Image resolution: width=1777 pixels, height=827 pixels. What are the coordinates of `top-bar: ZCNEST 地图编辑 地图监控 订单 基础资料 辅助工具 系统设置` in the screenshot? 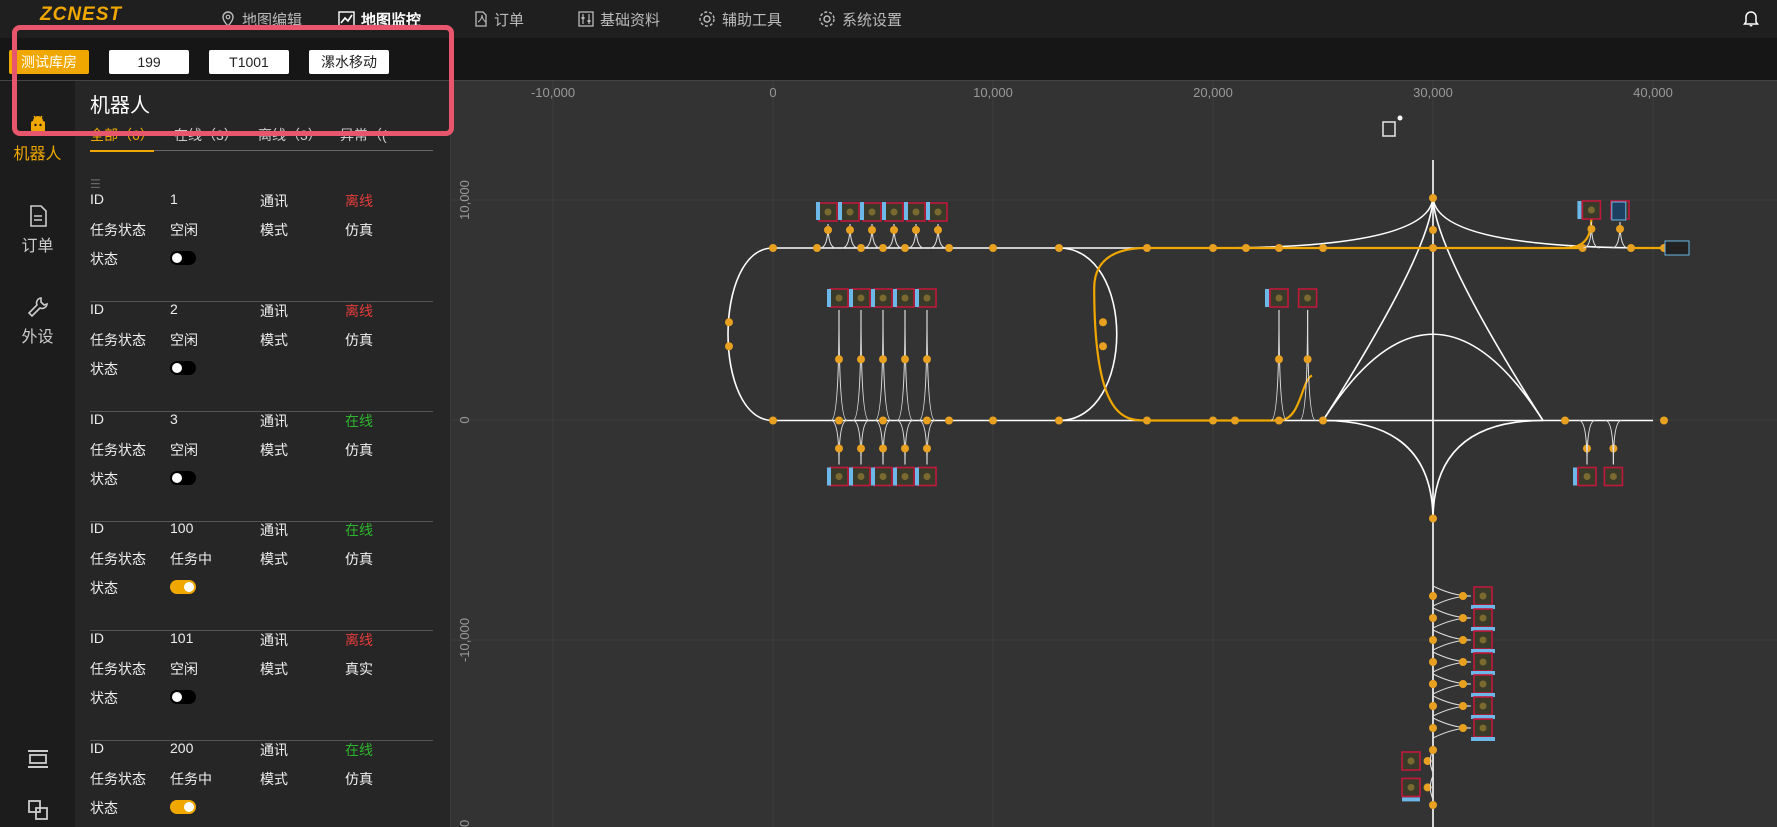 It's located at (888, 19).